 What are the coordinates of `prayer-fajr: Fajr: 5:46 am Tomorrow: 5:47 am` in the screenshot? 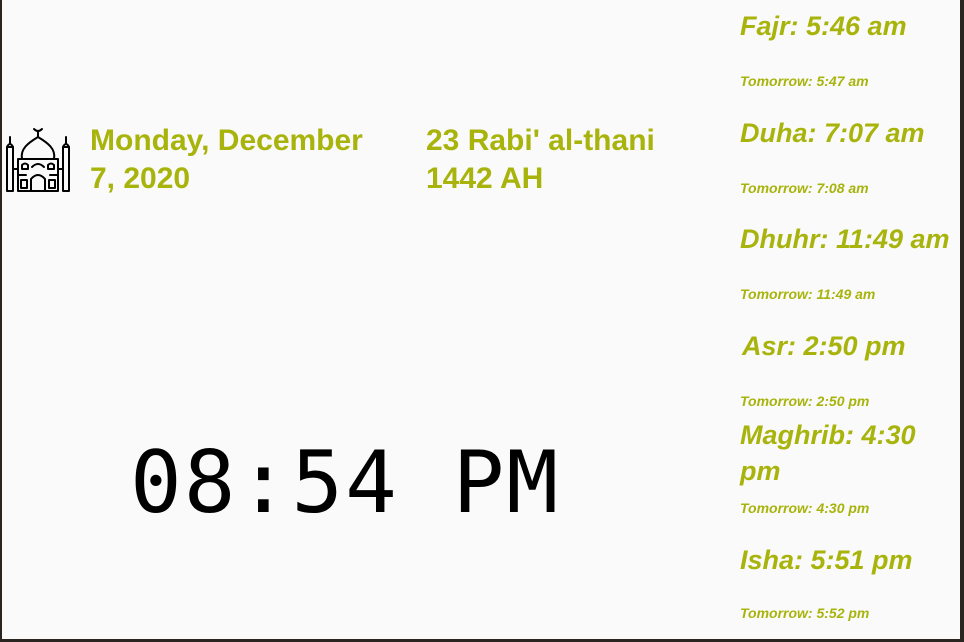 It's located at (850, 48).